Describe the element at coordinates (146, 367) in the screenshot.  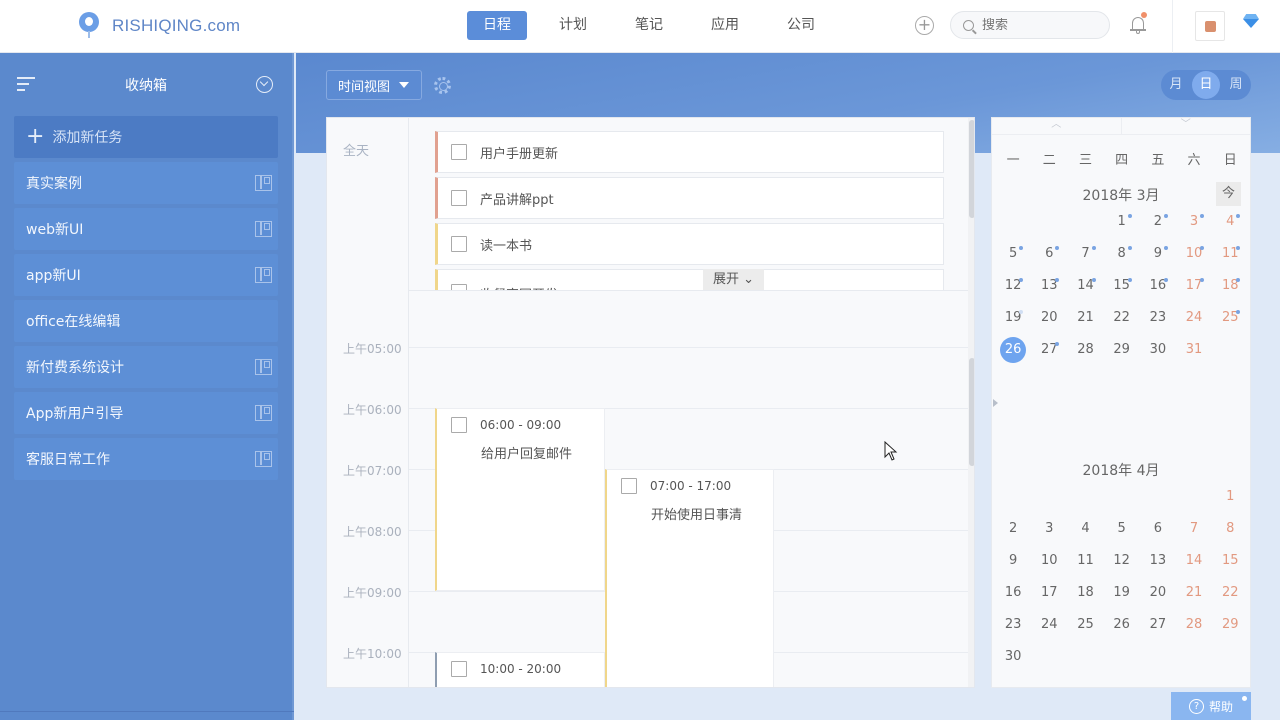
I see `sidebar-item: 新付费系统设计` at that location.